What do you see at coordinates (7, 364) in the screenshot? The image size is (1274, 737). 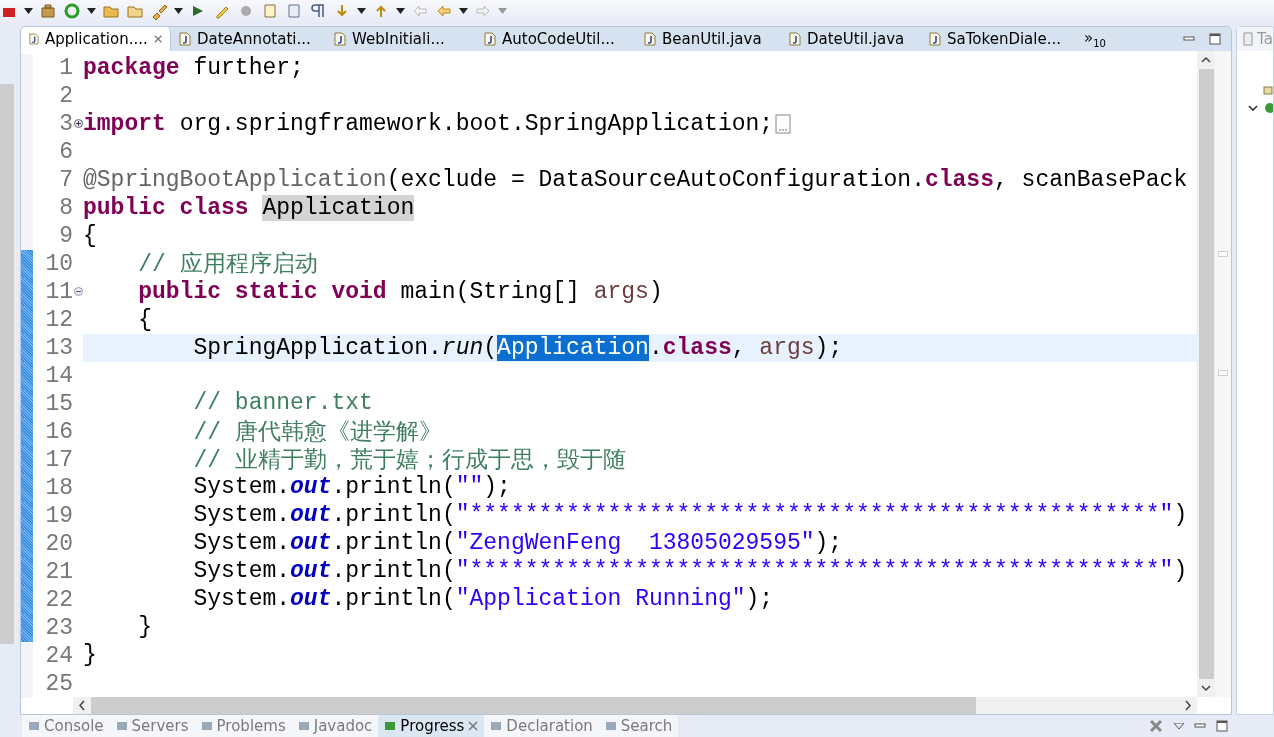 I see `scrollbar` at bounding box center [7, 364].